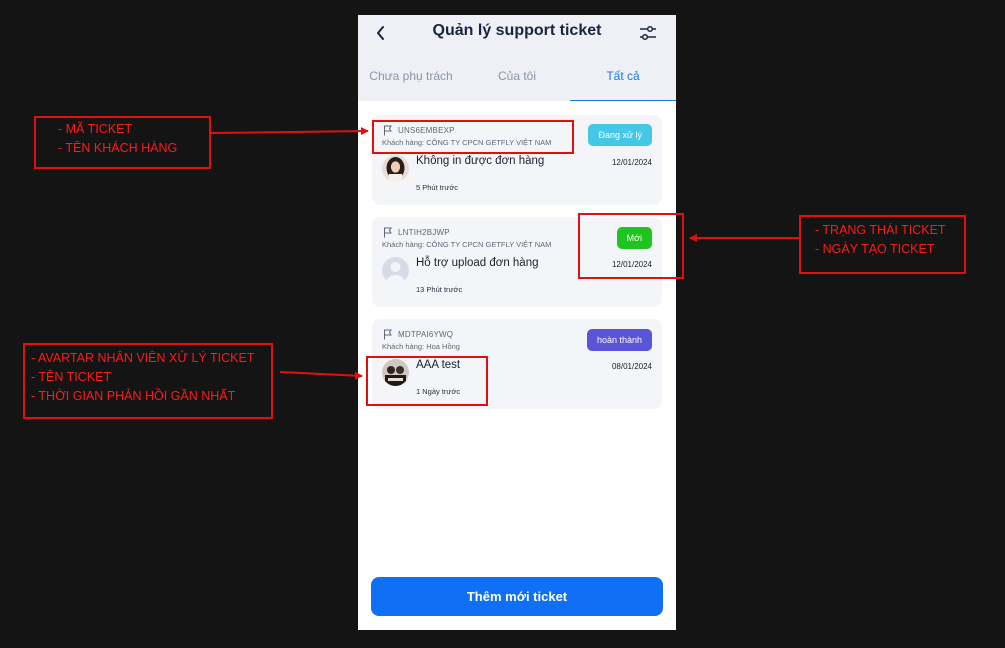 The height and width of the screenshot is (648, 1005). What do you see at coordinates (321, 375) in the screenshot?
I see `arrow-avatar-title-time` at bounding box center [321, 375].